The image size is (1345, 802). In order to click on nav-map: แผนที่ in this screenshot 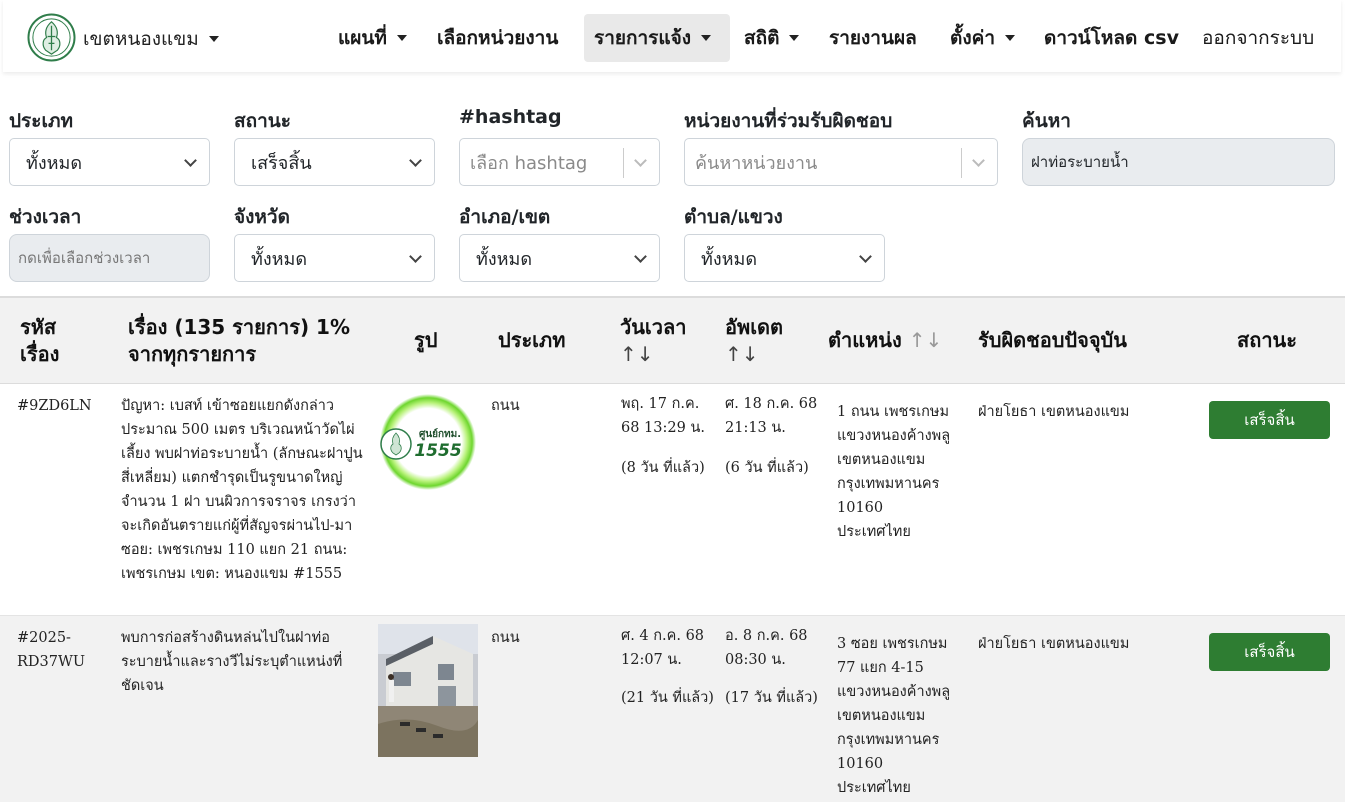, I will do `click(372, 38)`.